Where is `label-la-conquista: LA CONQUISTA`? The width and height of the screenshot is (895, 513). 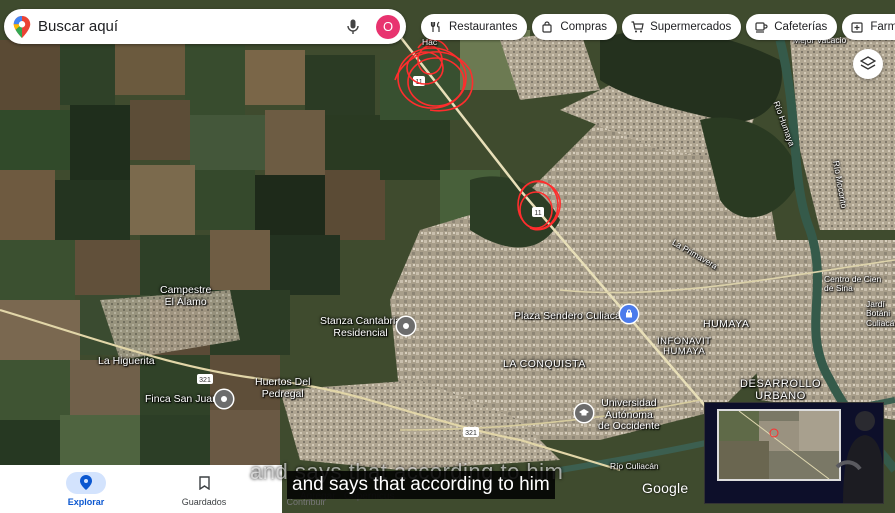
label-la-conquista: LA CONQUISTA is located at coordinates (544, 364).